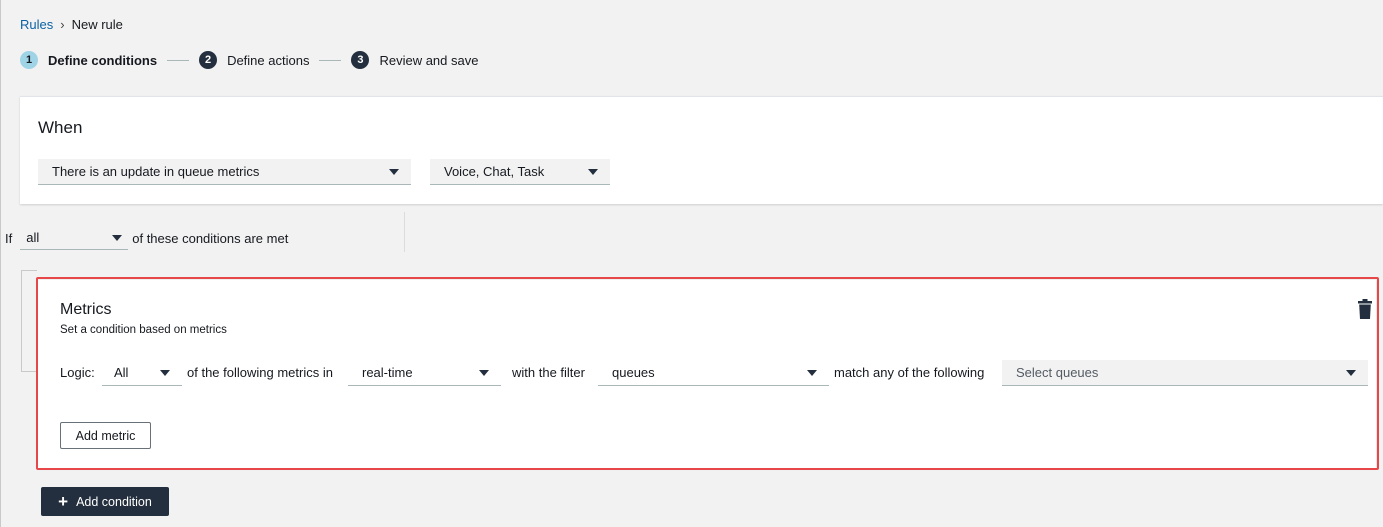 This screenshot has height=527, width=1383. What do you see at coordinates (105, 435) in the screenshot?
I see `add-metric-button: Add metric` at bounding box center [105, 435].